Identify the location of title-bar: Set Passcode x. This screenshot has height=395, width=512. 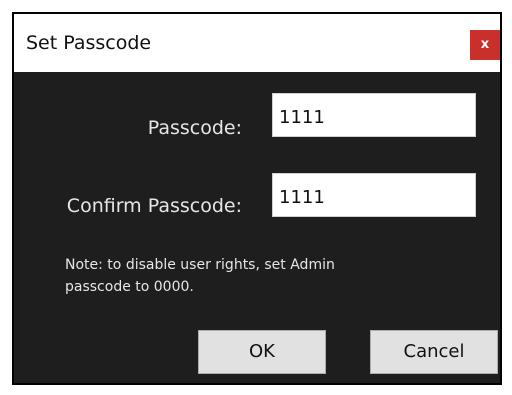
(257, 43).